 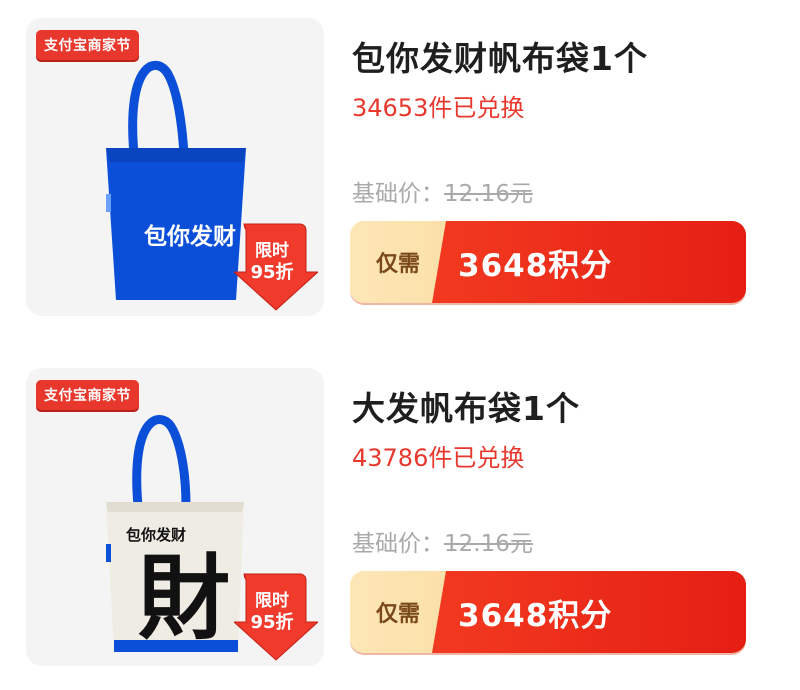 I want to click on exchanged-count: 43786件已兑换, so click(x=438, y=458).